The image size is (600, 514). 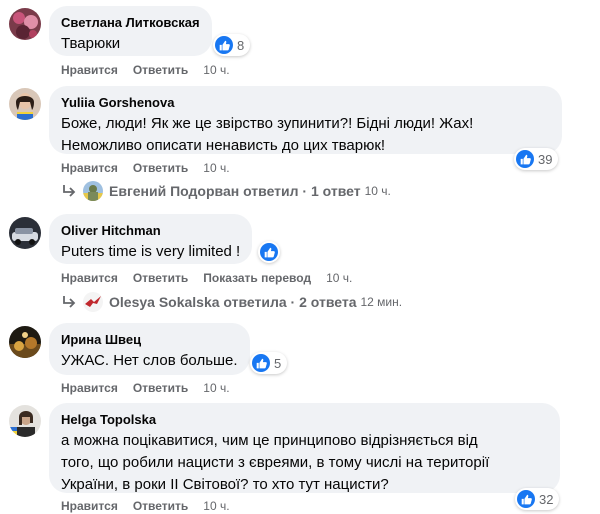 I want to click on comment-text: УЖАС. Нет слов больше., so click(x=149, y=360).